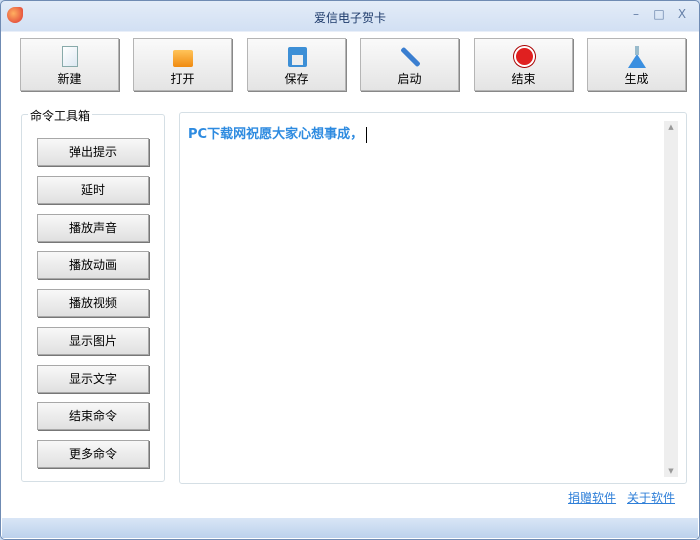 The width and height of the screenshot is (700, 540). Describe the element at coordinates (592, 497) in the screenshot. I see `donate-link: 捐赠软件` at that location.